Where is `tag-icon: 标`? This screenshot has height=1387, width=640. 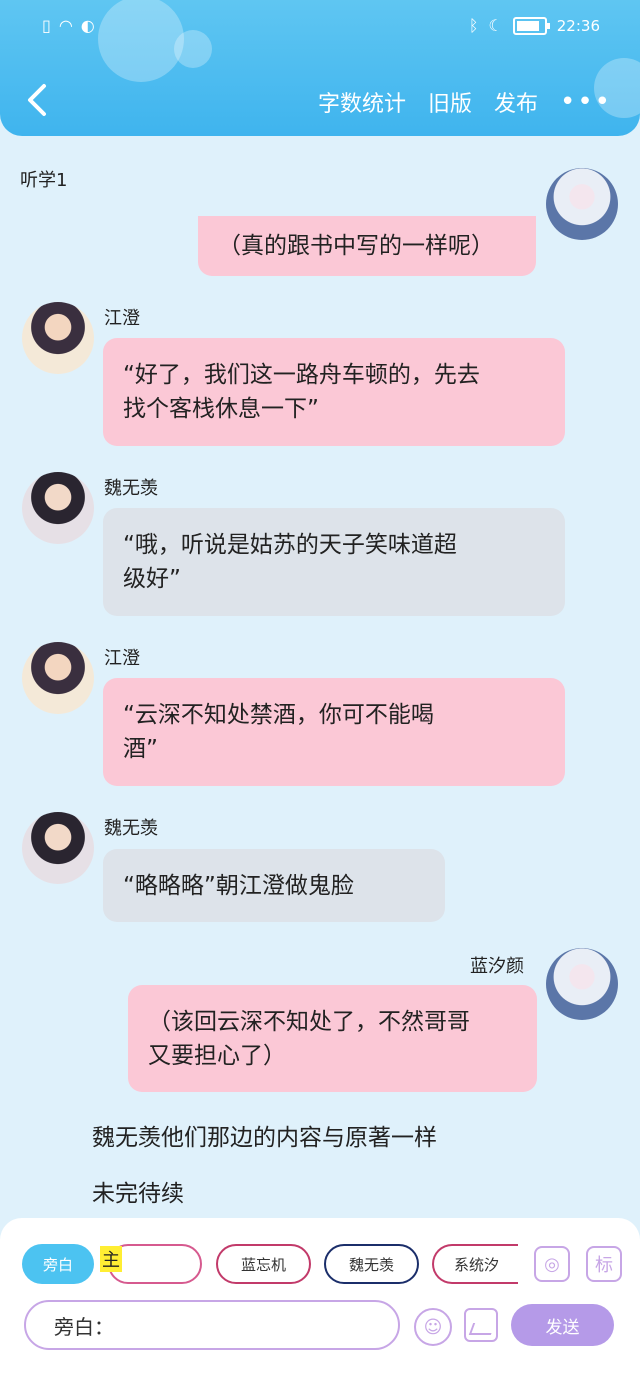
tag-icon: 标 is located at coordinates (604, 1265).